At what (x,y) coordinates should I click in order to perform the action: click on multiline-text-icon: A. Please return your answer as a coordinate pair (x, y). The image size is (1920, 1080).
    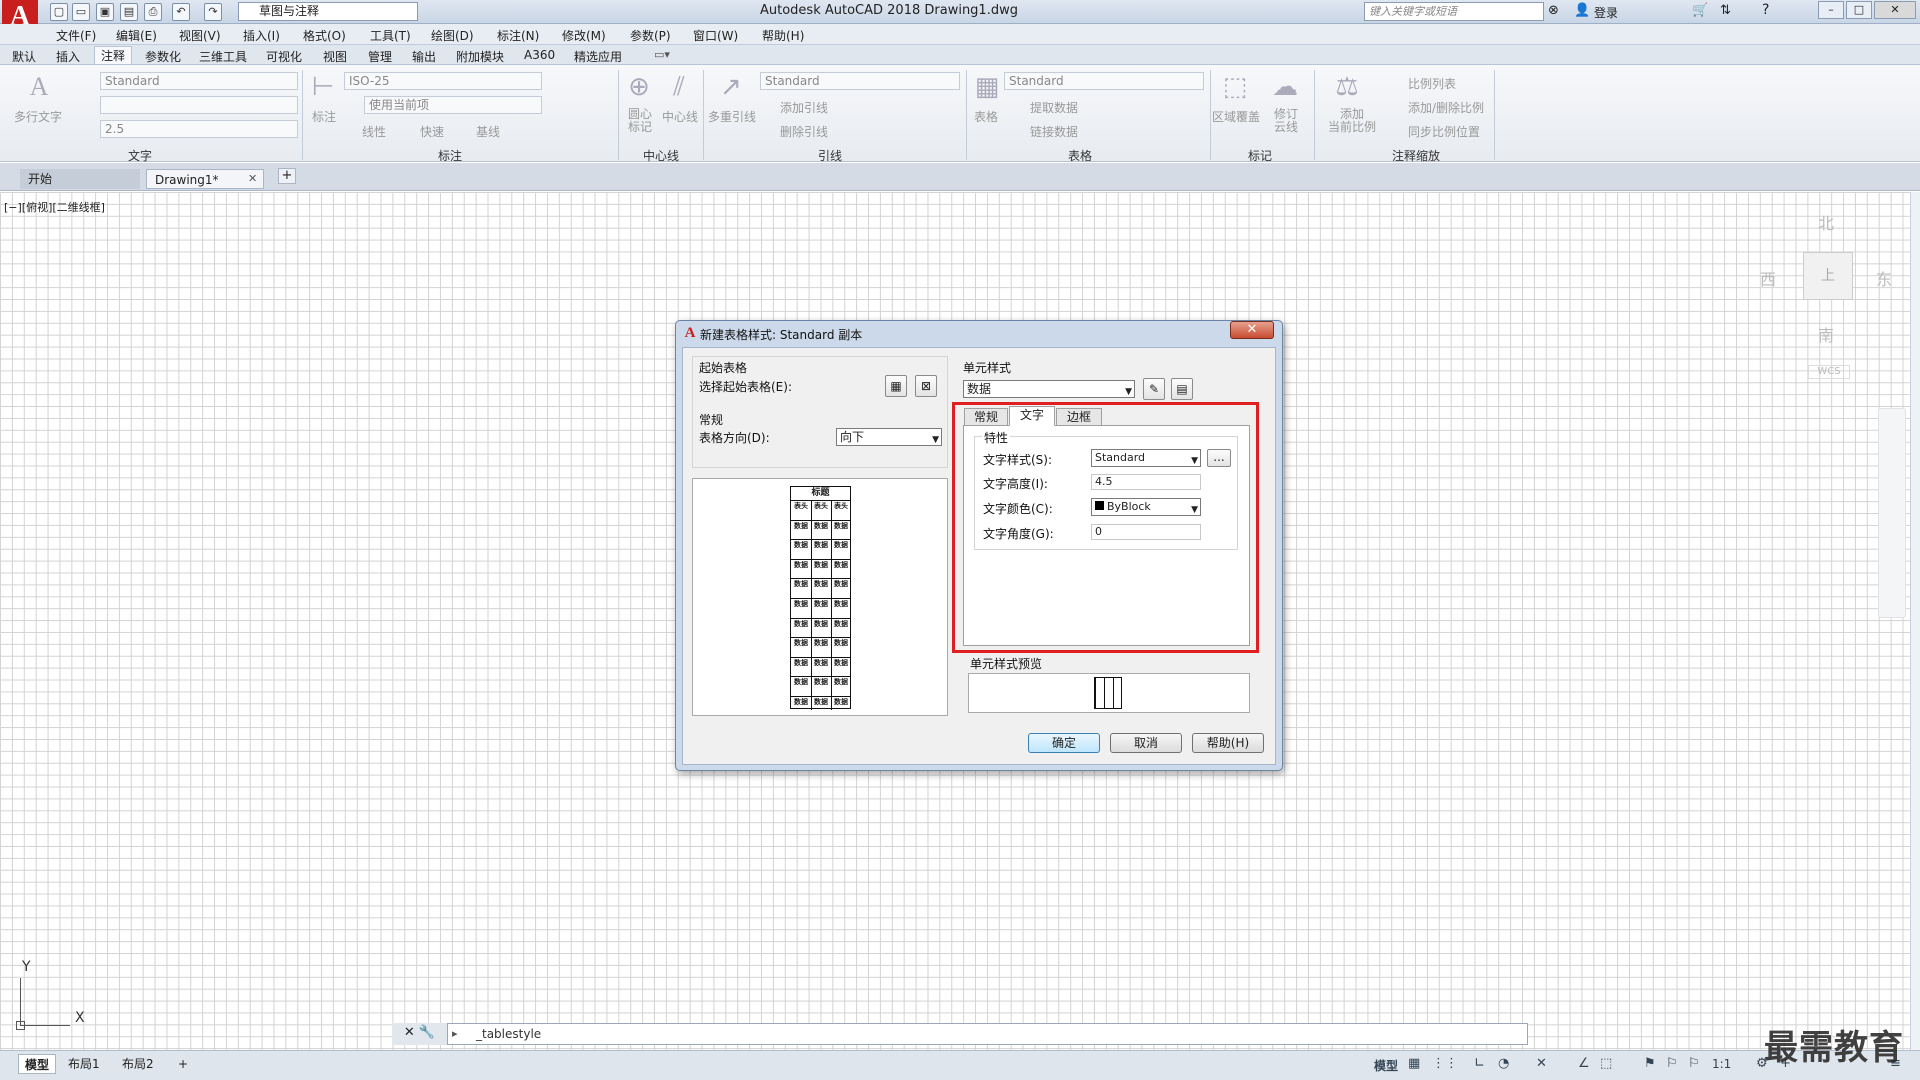
    Looking at the image, I should click on (39, 87).